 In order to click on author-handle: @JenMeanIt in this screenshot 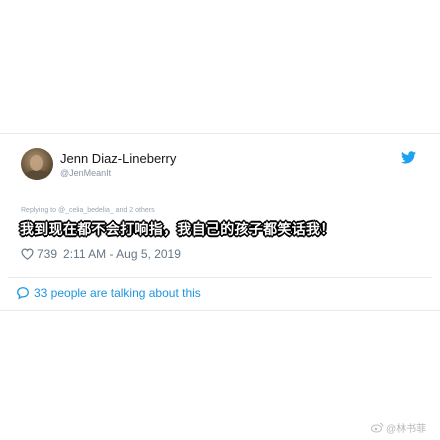, I will do `click(85, 173)`.